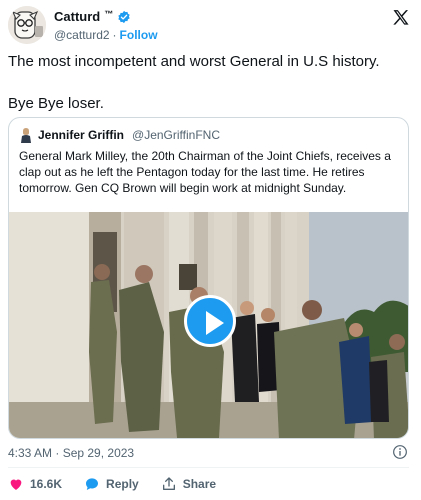 The height and width of the screenshot is (500, 421). I want to click on tweet-header: Catturd ™ @catturd2 · Follow, so click(210, 26).